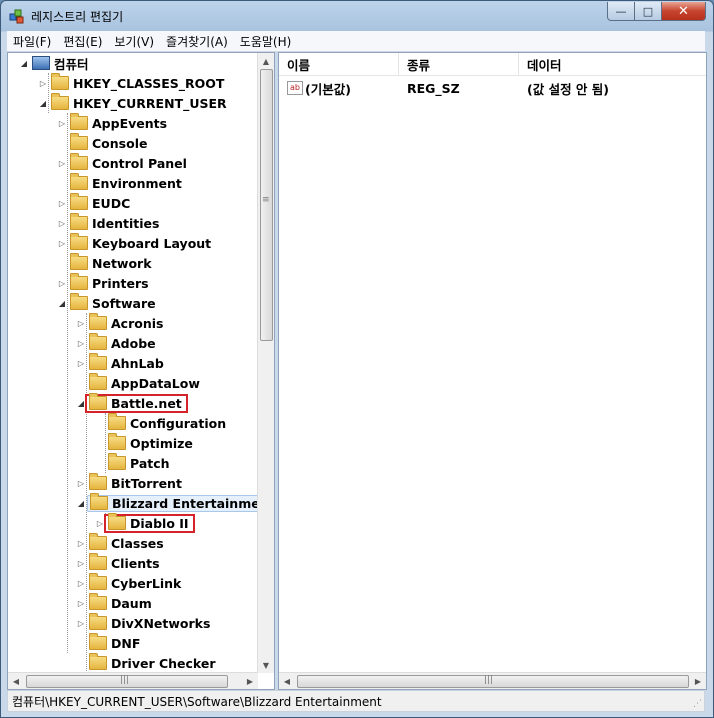 The width and height of the screenshot is (714, 718). I want to click on tree-label: Patch, so click(150, 463).